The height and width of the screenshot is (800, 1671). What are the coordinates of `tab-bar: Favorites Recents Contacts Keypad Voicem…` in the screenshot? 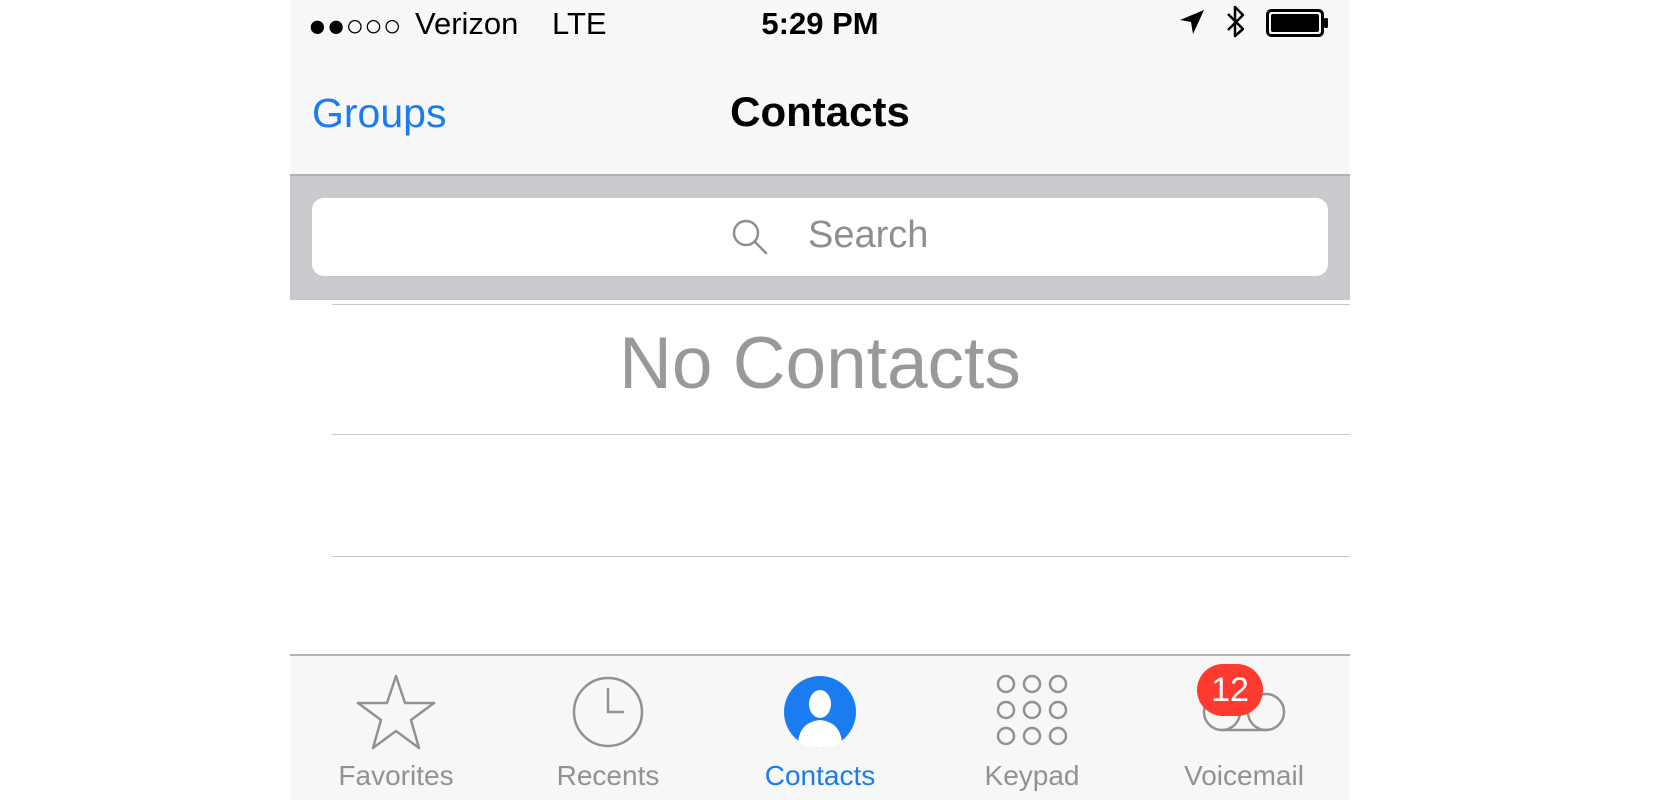 It's located at (820, 727).